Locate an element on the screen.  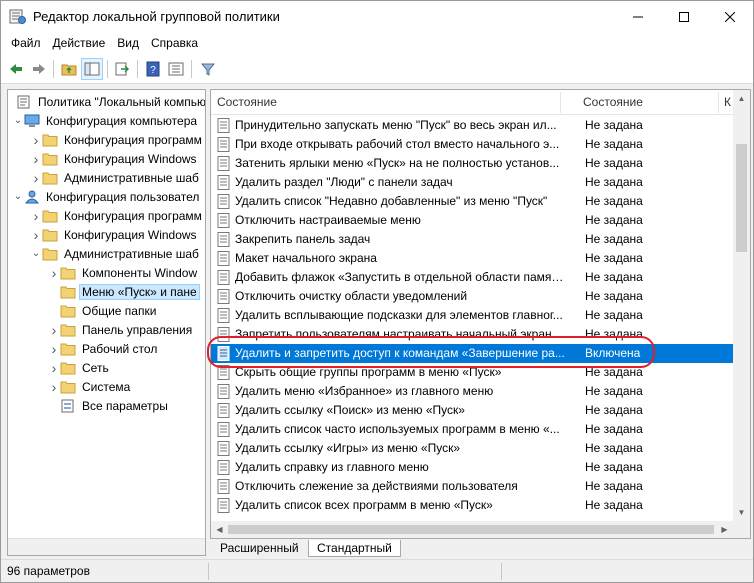
tab-extended: Расширенный is located at coordinates (259, 548).